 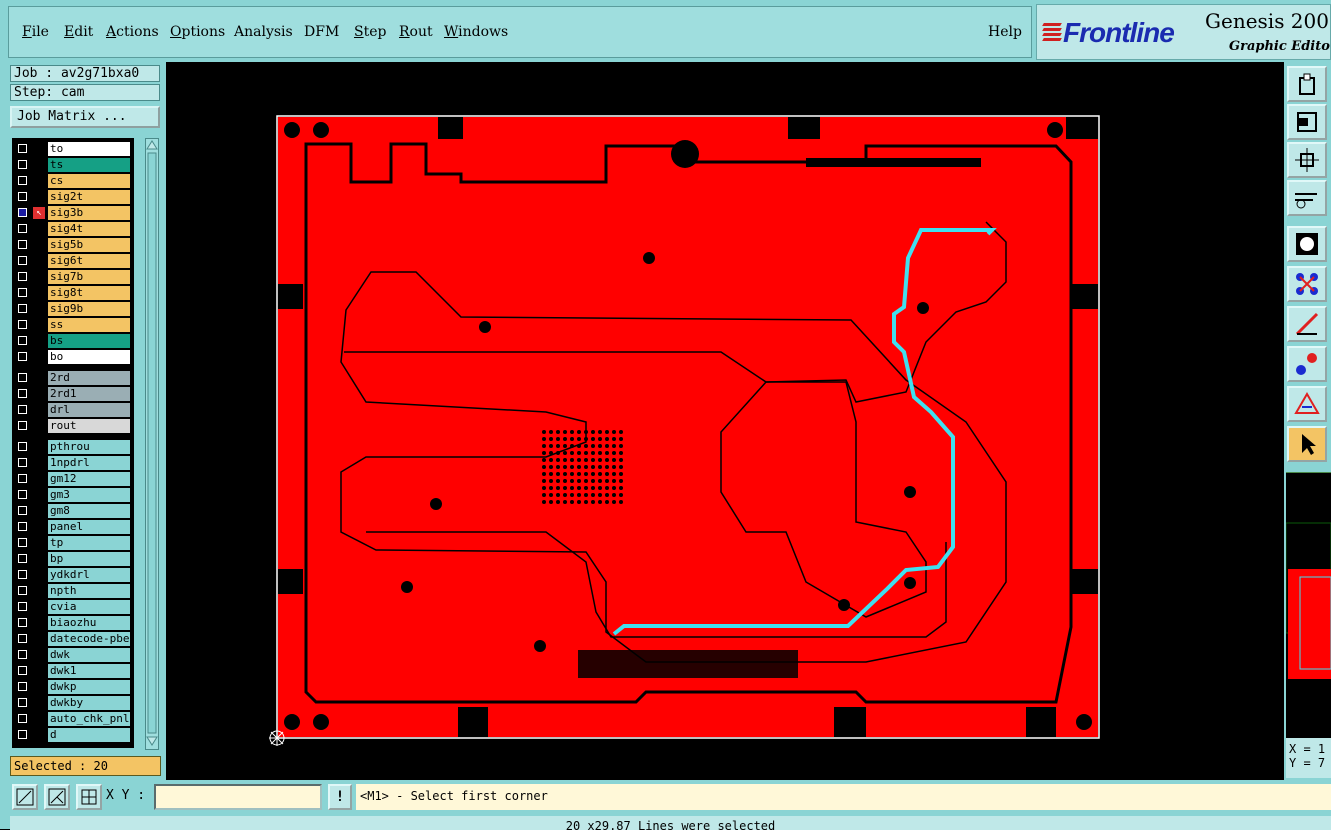 I want to click on tool-zoom-home-icon, so click(x=1307, y=122).